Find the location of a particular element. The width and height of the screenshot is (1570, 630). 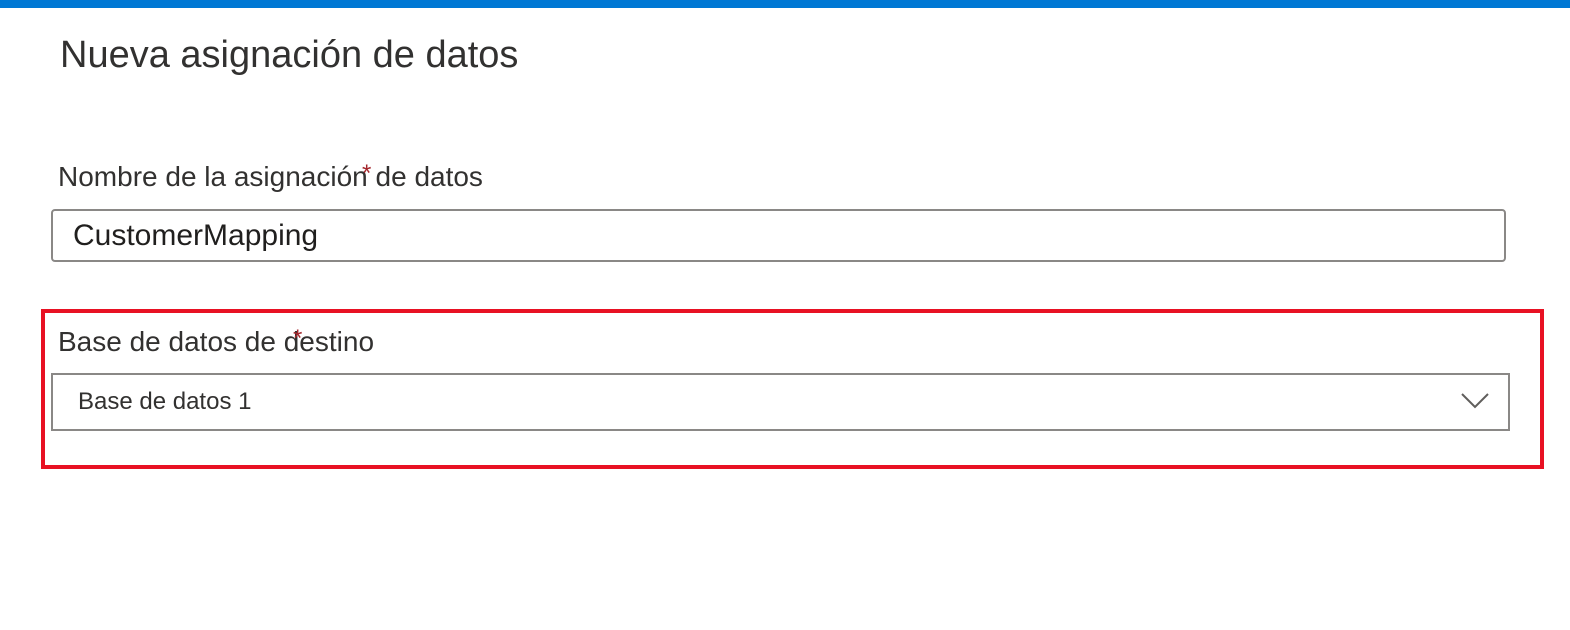

target-database-label: Base de datos de destino is located at coordinates (216, 341).